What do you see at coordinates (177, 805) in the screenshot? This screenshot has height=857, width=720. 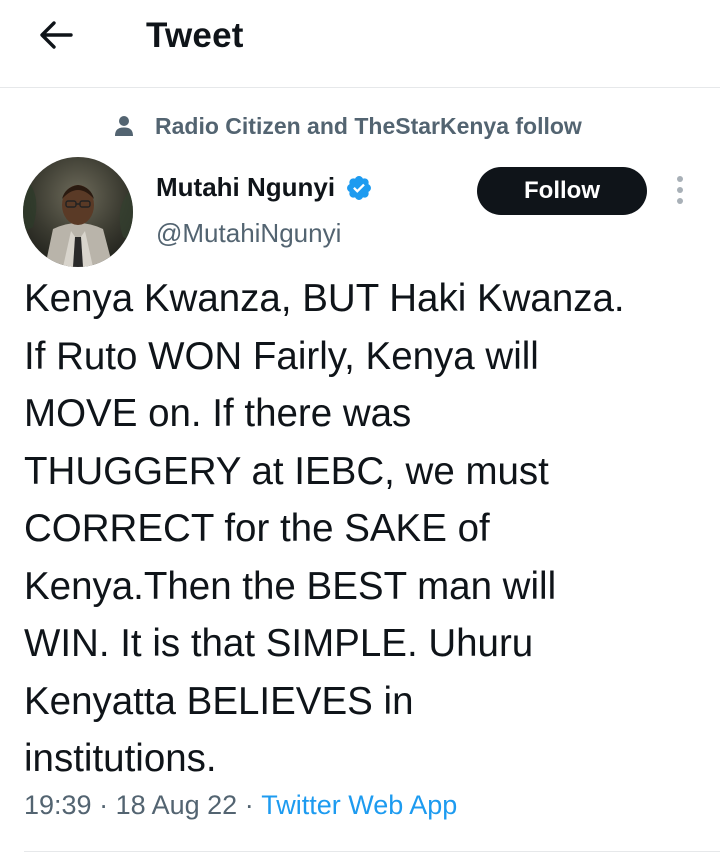 I see `tweet-date: 18 Aug 22` at bounding box center [177, 805].